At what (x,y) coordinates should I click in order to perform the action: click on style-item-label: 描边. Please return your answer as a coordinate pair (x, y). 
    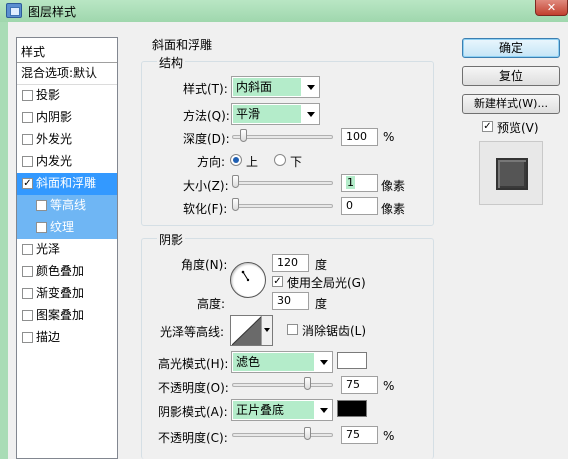
    Looking at the image, I should click on (48, 337).